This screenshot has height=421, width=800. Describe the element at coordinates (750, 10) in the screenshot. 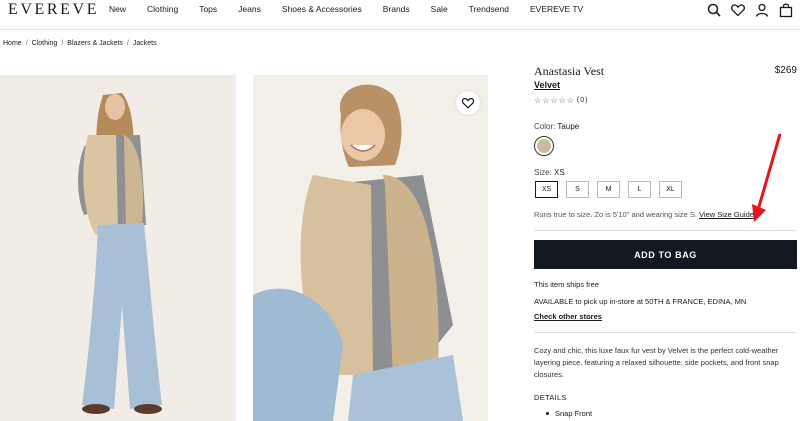

I see `header-icons` at that location.